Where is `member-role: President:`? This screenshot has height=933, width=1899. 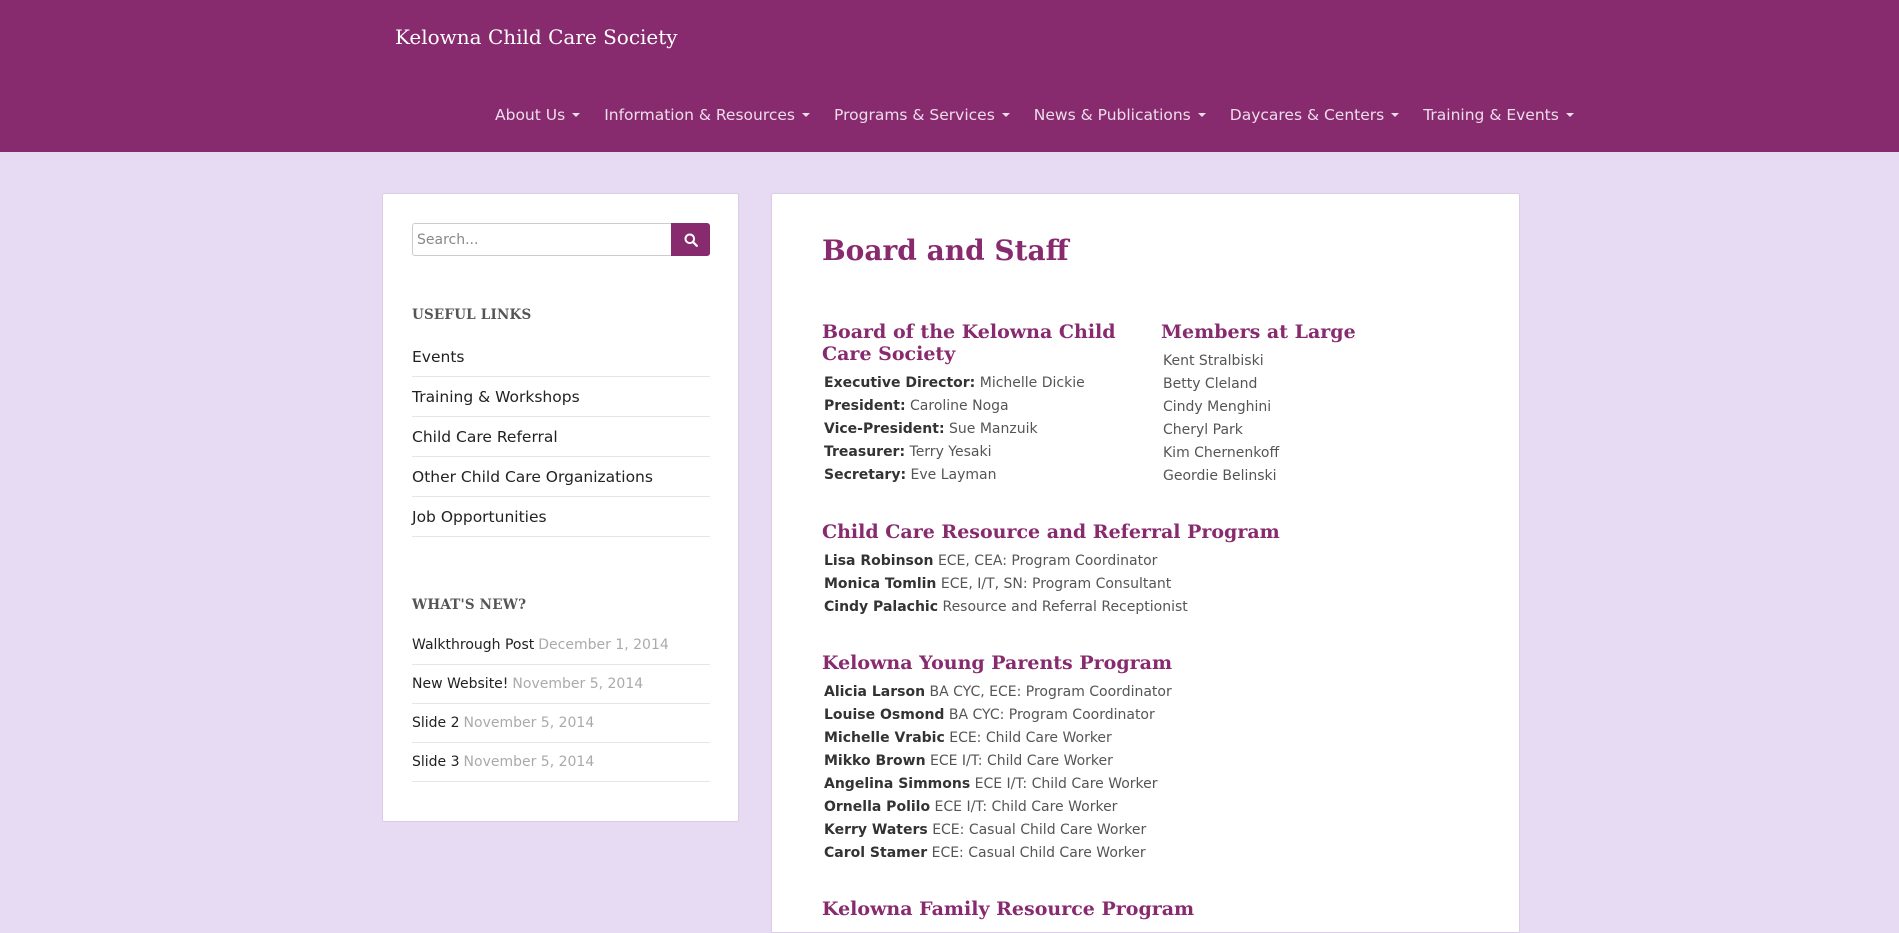 member-role: President: is located at coordinates (865, 406).